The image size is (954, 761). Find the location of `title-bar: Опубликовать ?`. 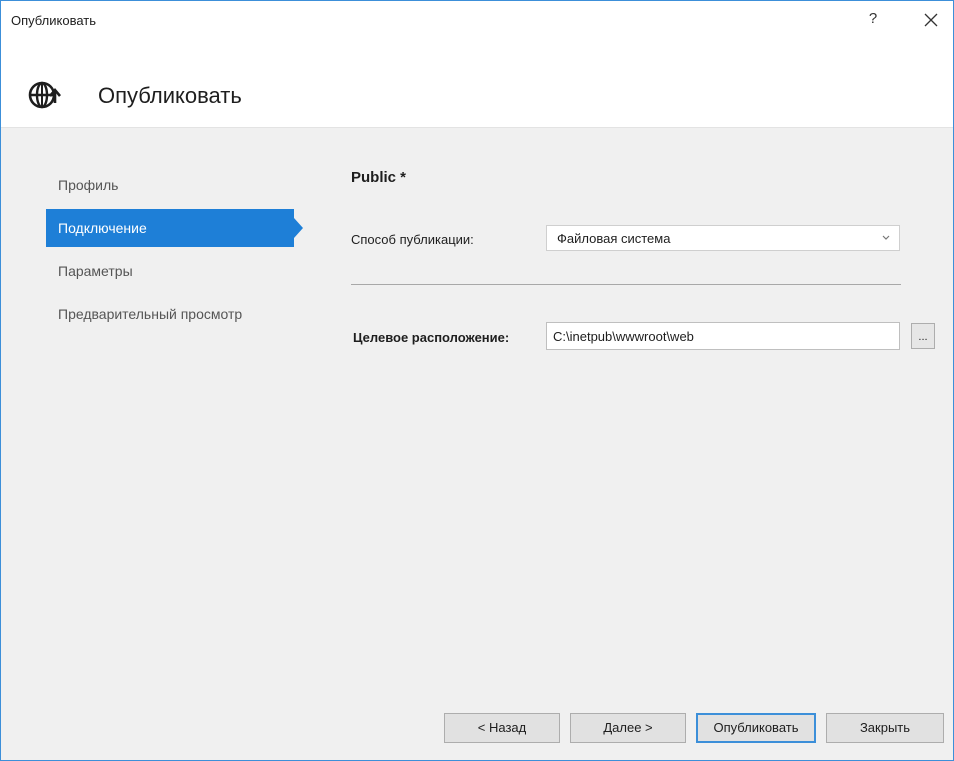

title-bar: Опубликовать ? is located at coordinates (477, 20).